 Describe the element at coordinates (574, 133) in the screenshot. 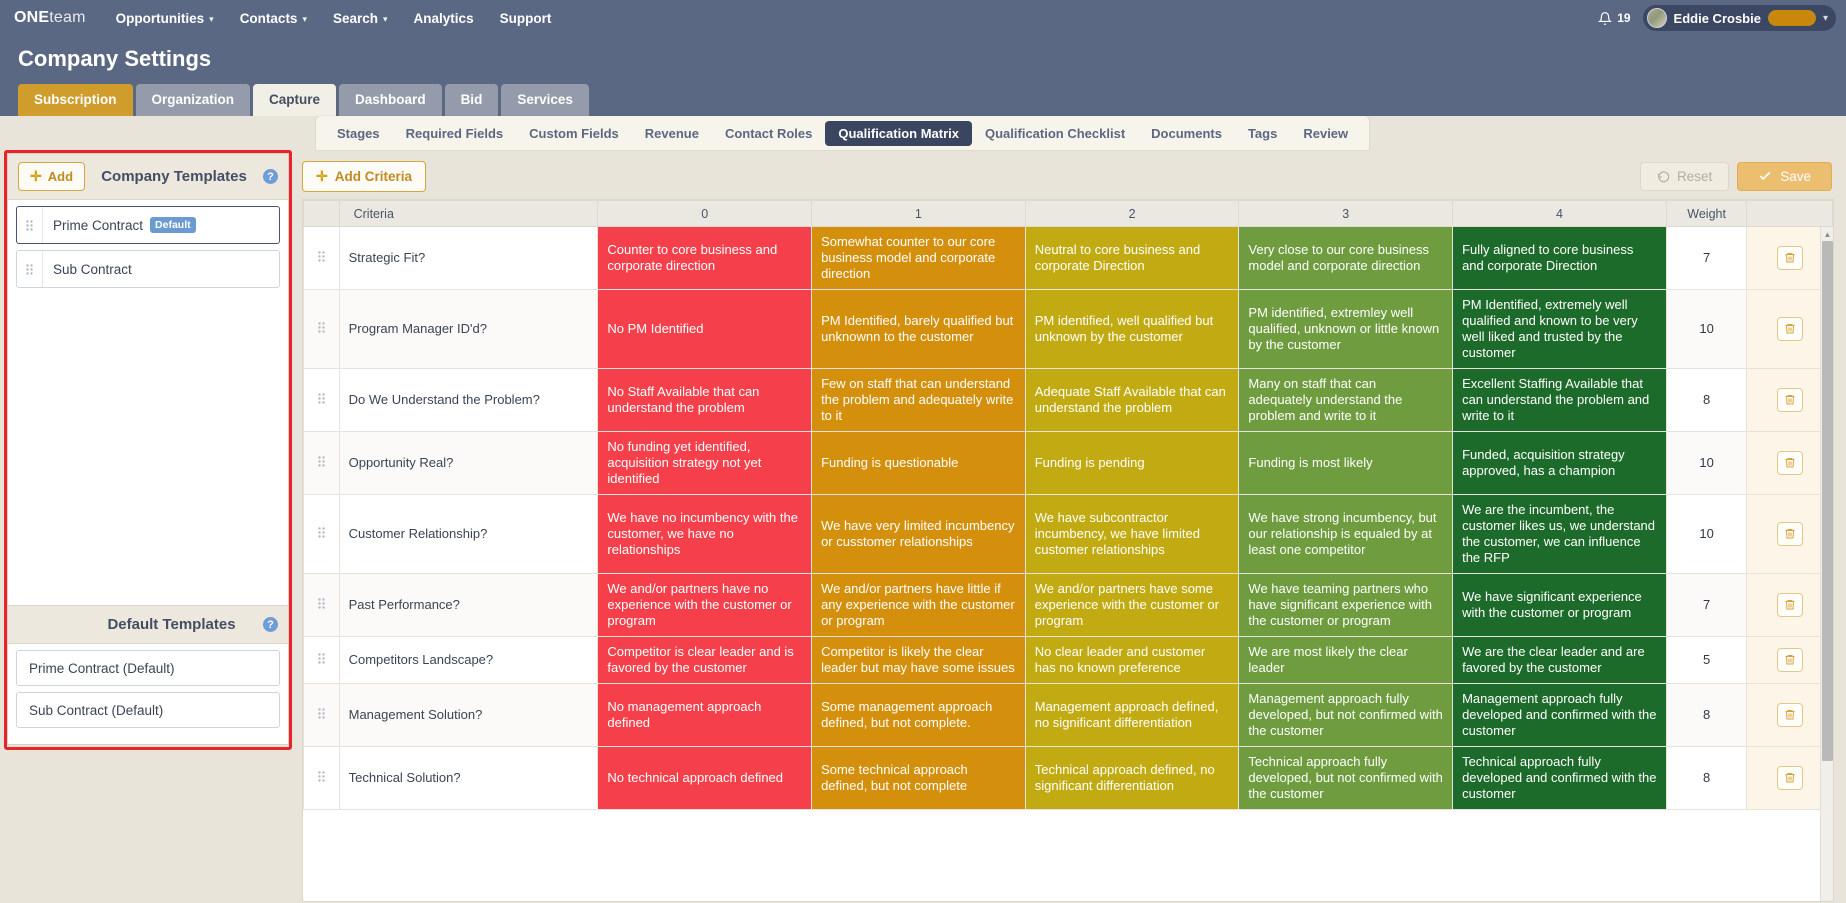

I see `subtab-custom-fields: Custom Fields` at that location.